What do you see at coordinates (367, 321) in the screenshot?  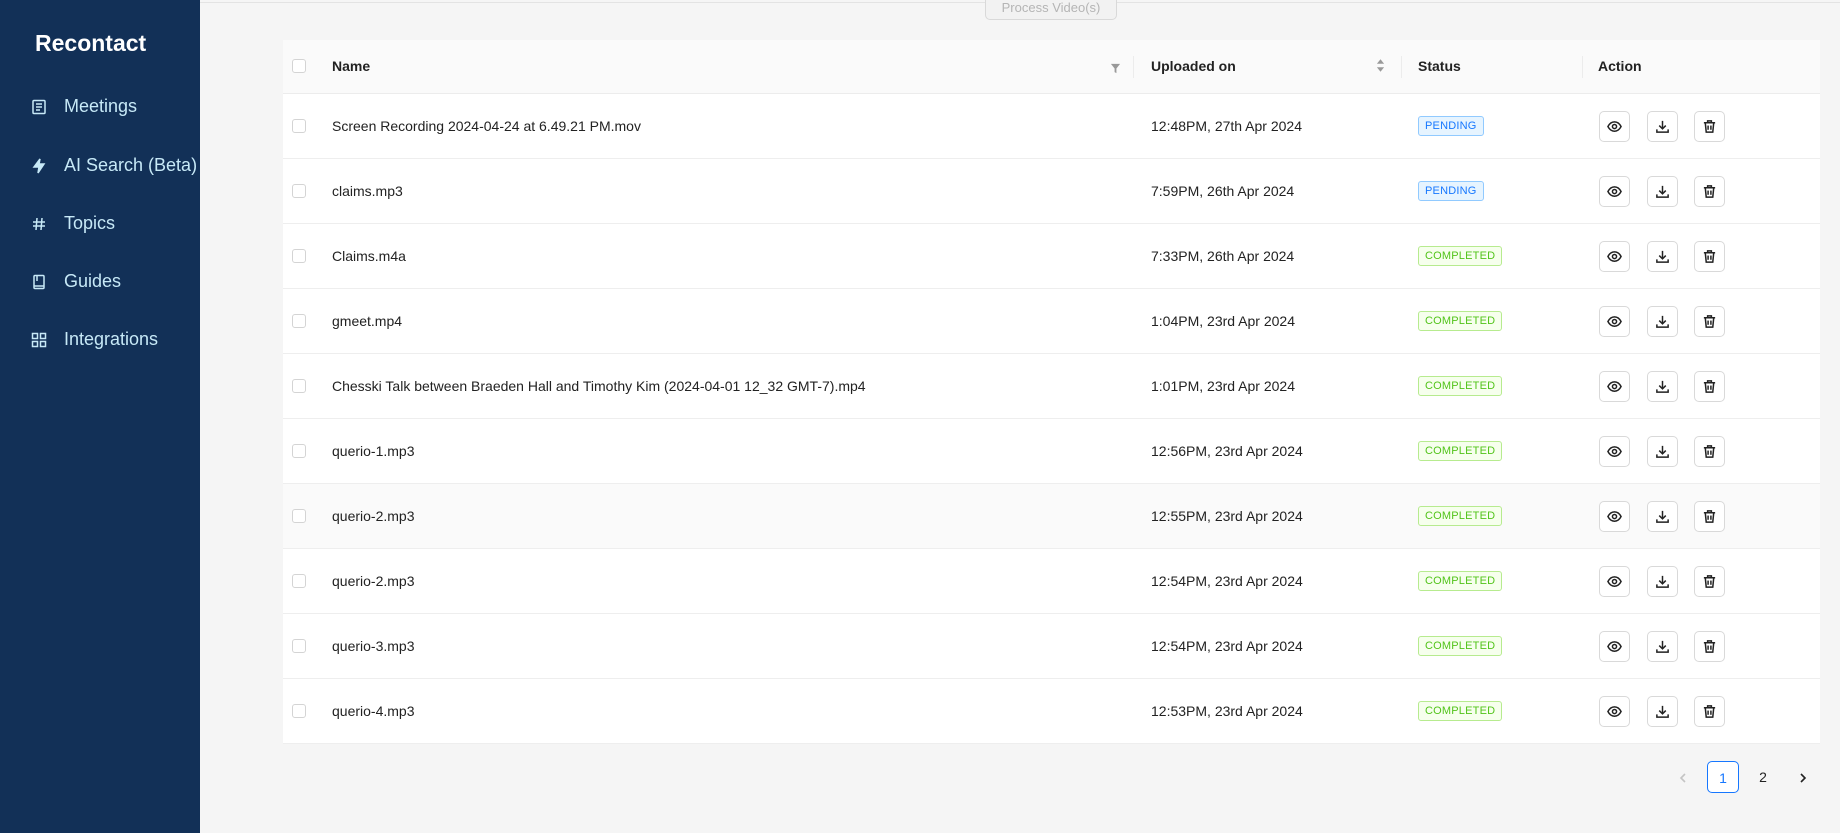 I see `file-name: gmeet.mp4` at bounding box center [367, 321].